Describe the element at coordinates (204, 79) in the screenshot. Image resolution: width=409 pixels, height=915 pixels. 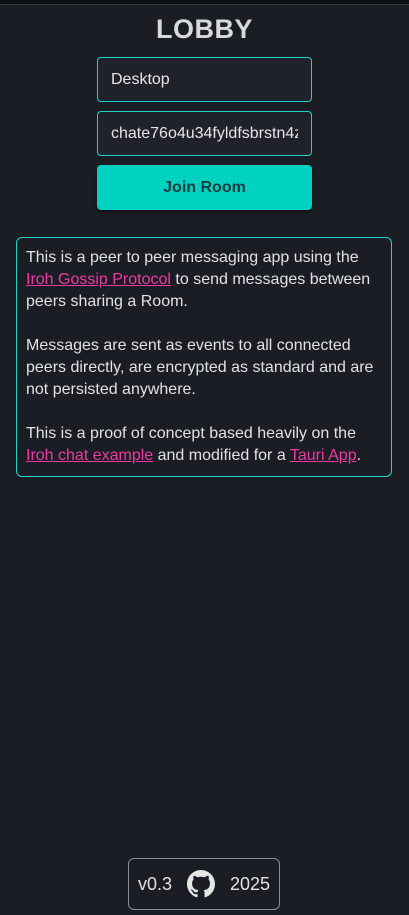
I see `name-field` at that location.